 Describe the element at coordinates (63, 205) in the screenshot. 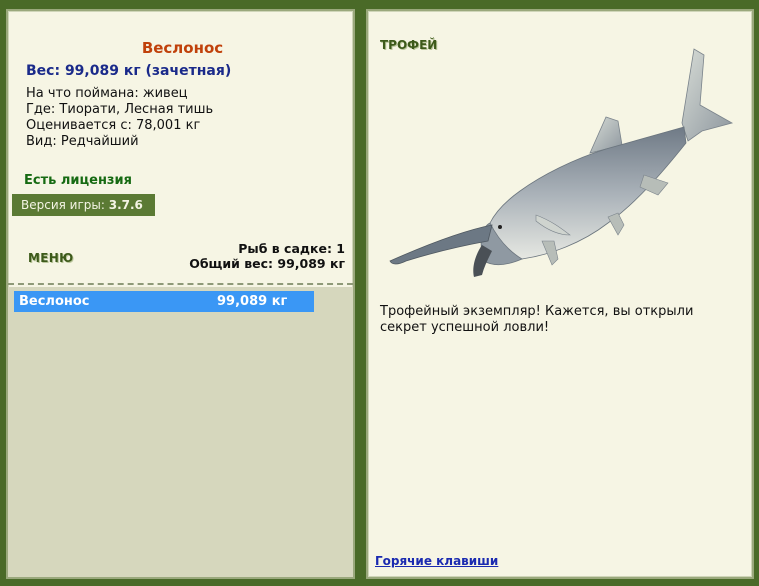

I see `version-label: Версия игры:` at that location.